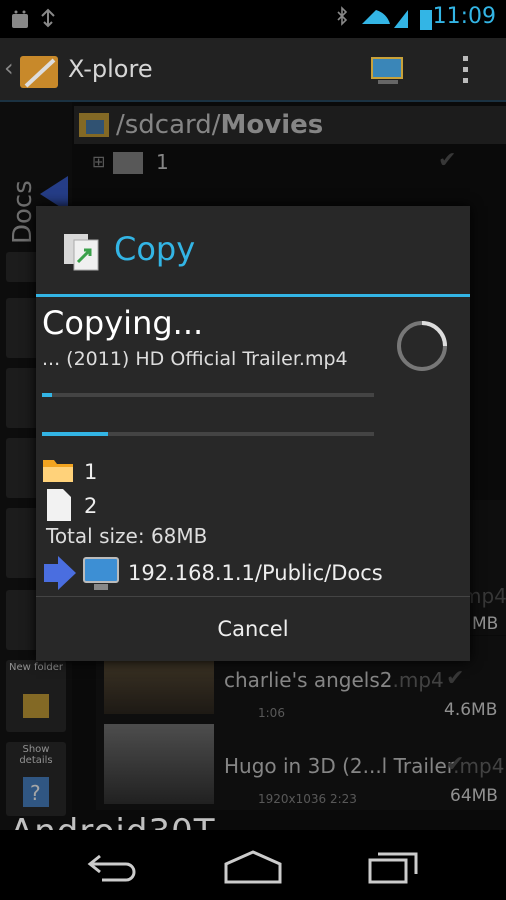  What do you see at coordinates (113, 867) in the screenshot?
I see `back-icon` at bounding box center [113, 867].